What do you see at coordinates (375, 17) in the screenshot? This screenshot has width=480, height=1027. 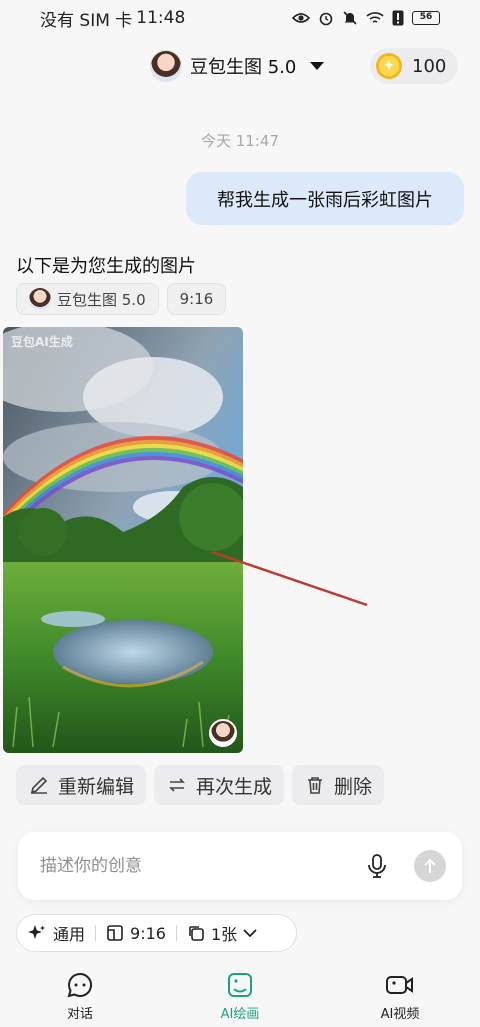 I see `wifi-icon` at bounding box center [375, 17].